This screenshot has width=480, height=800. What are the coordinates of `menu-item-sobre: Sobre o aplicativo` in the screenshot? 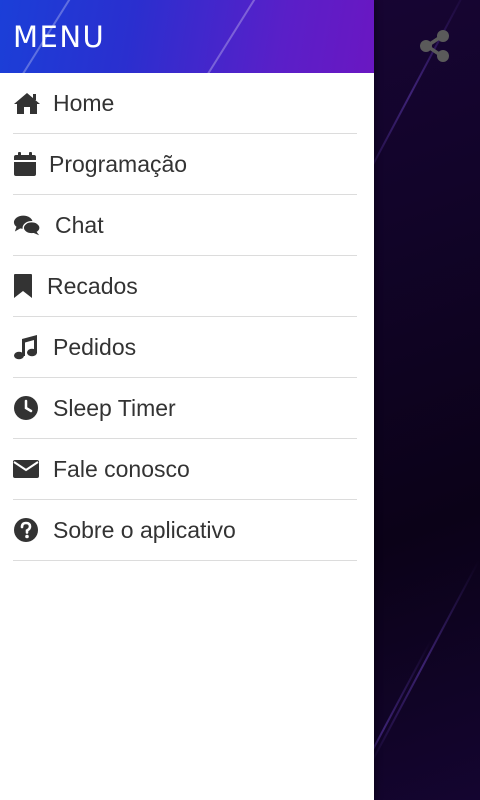 It's located at (185, 530).